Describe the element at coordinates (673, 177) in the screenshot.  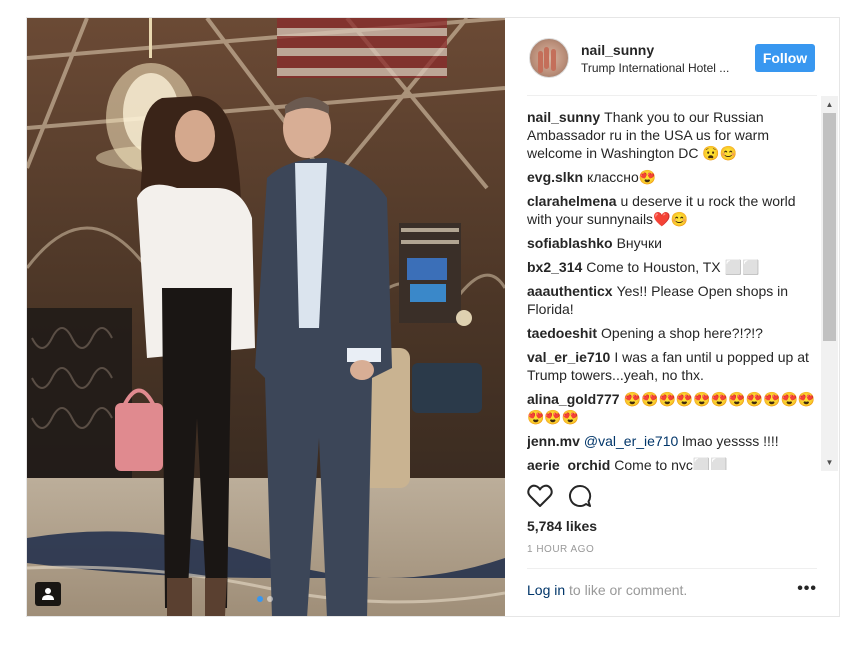
I see `comment-item: evg.slkn классно😍` at that location.